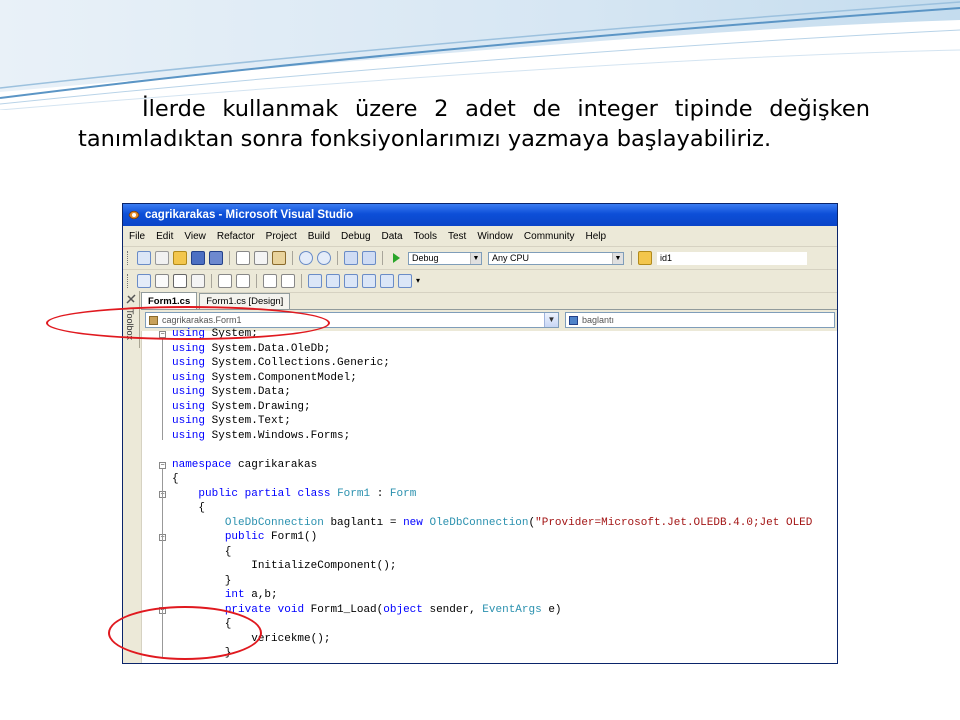  What do you see at coordinates (495, 236) in the screenshot?
I see `menu-window: Window` at bounding box center [495, 236].